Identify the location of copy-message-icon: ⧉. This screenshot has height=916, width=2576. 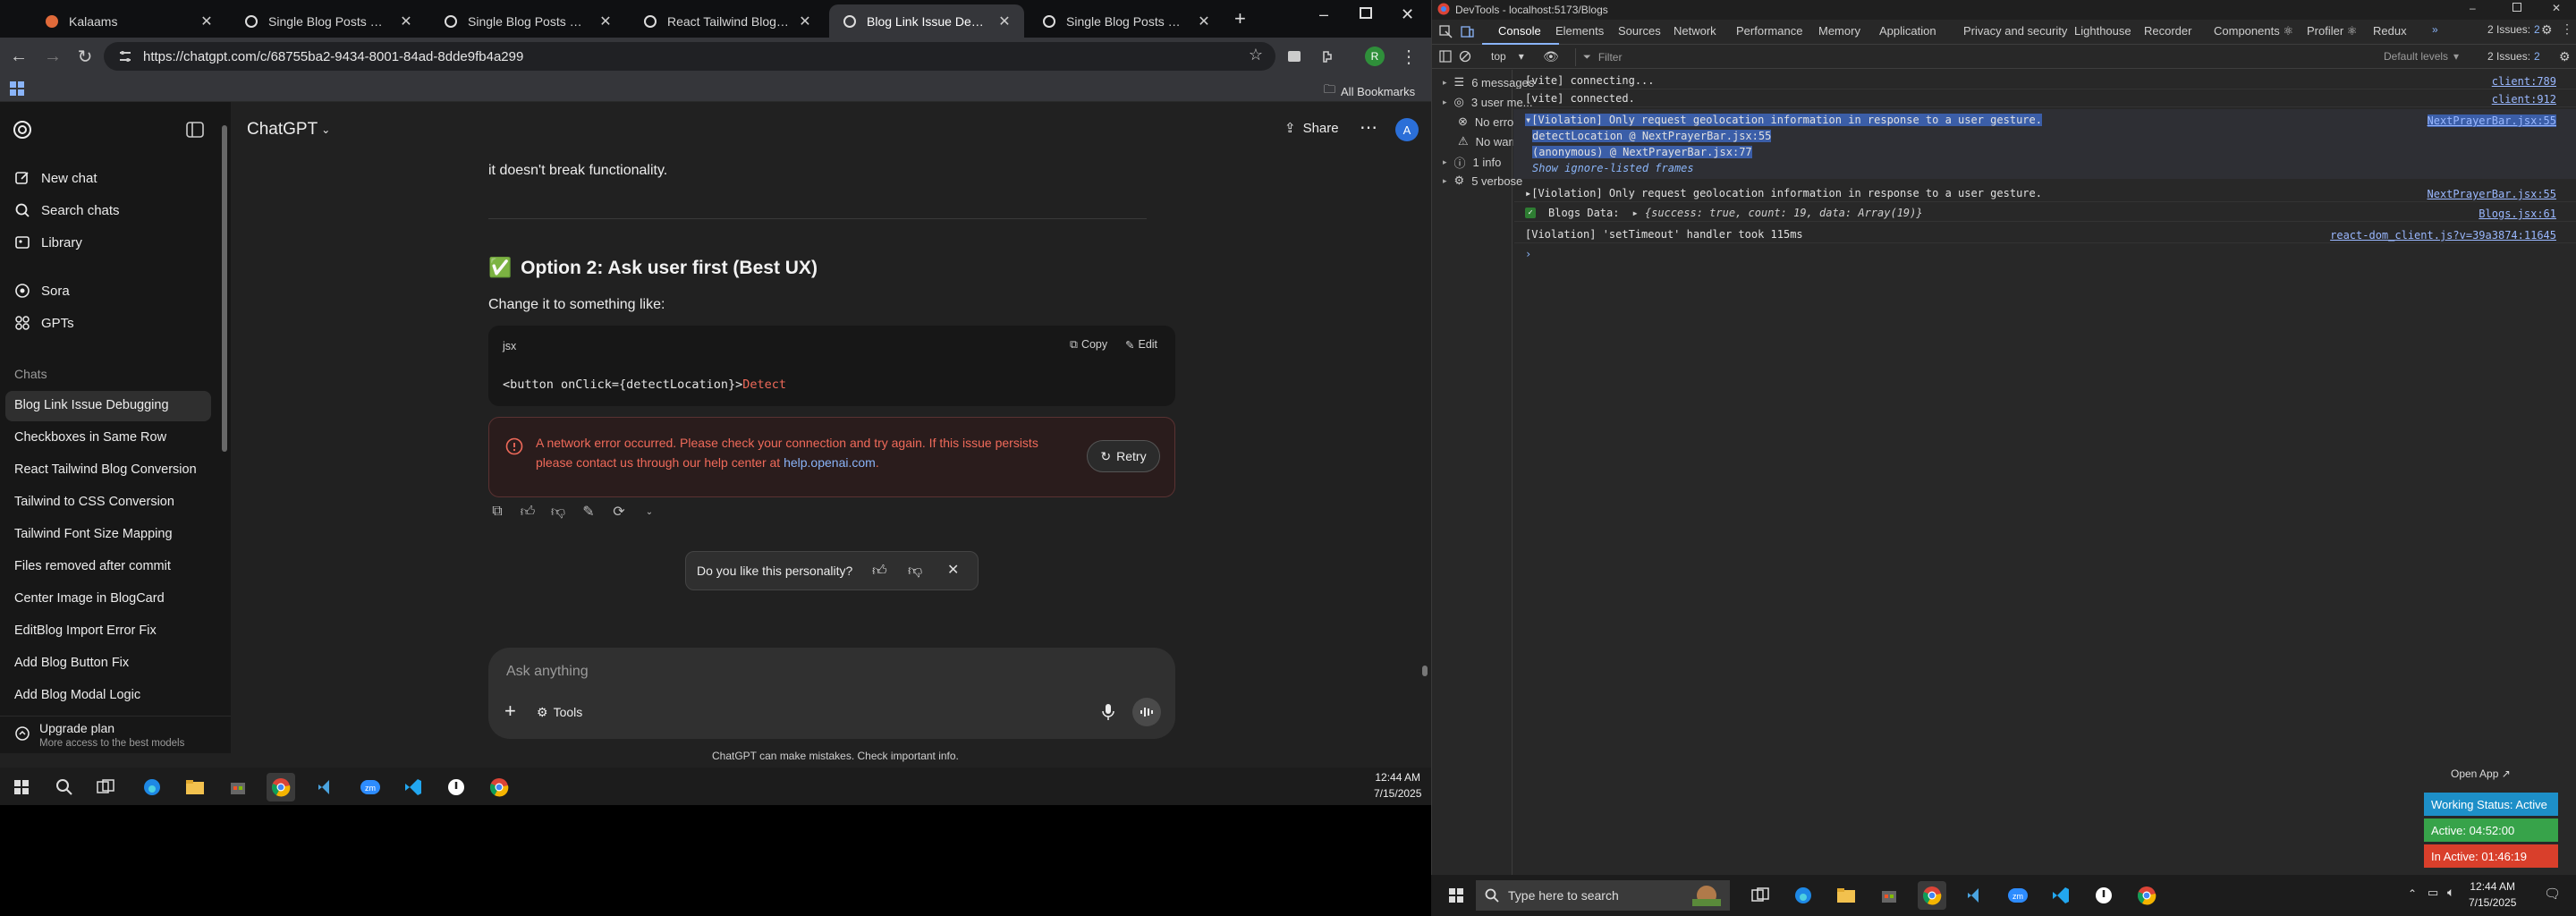
(497, 512).